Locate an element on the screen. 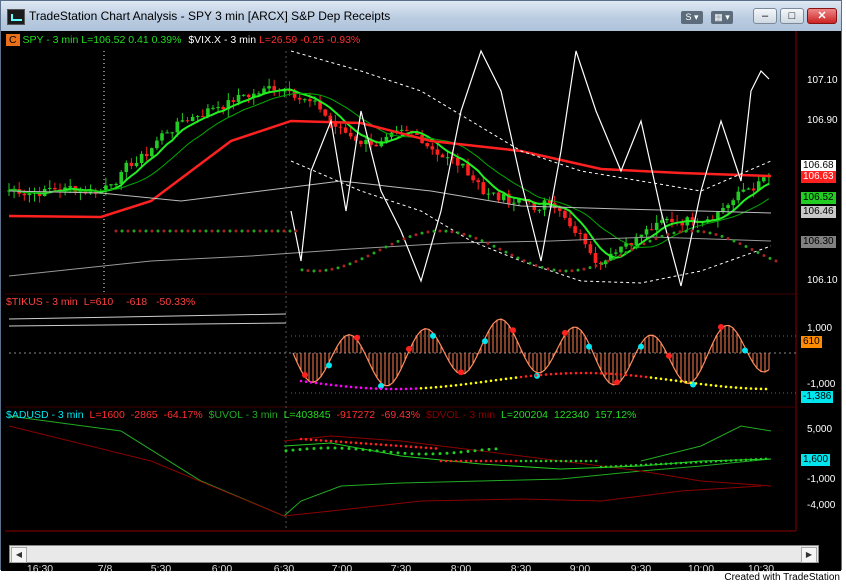  tradestation-app-icon is located at coordinates (16, 17).